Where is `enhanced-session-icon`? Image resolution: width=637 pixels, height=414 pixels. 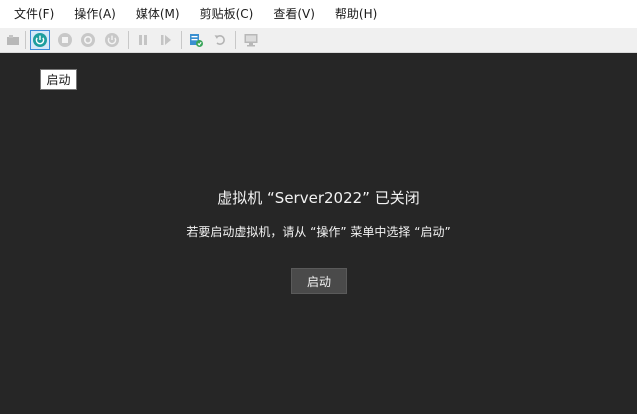 enhanced-session-icon is located at coordinates (251, 40).